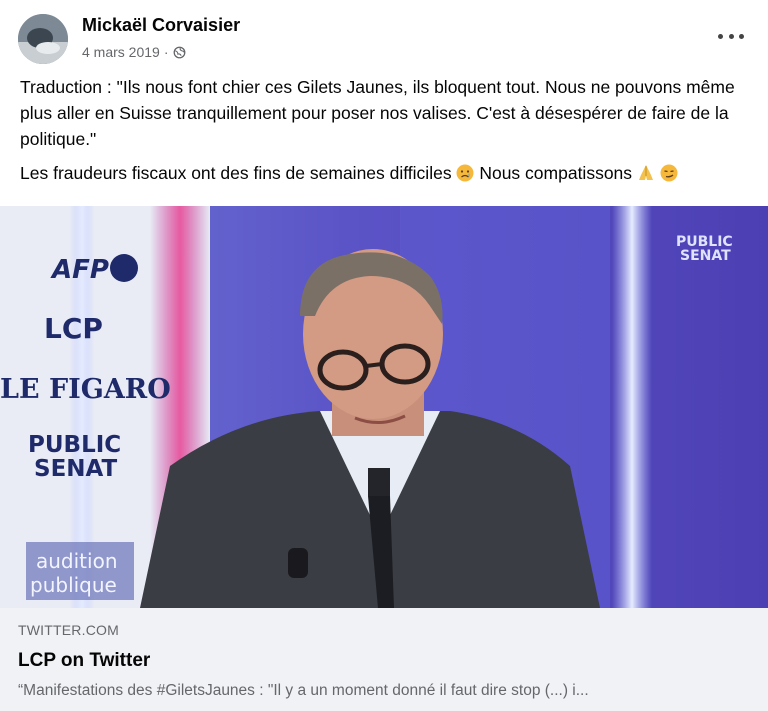 The width and height of the screenshot is (768, 711). What do you see at coordinates (68, 630) in the screenshot?
I see `link-domain: TWITTER.COM` at bounding box center [68, 630].